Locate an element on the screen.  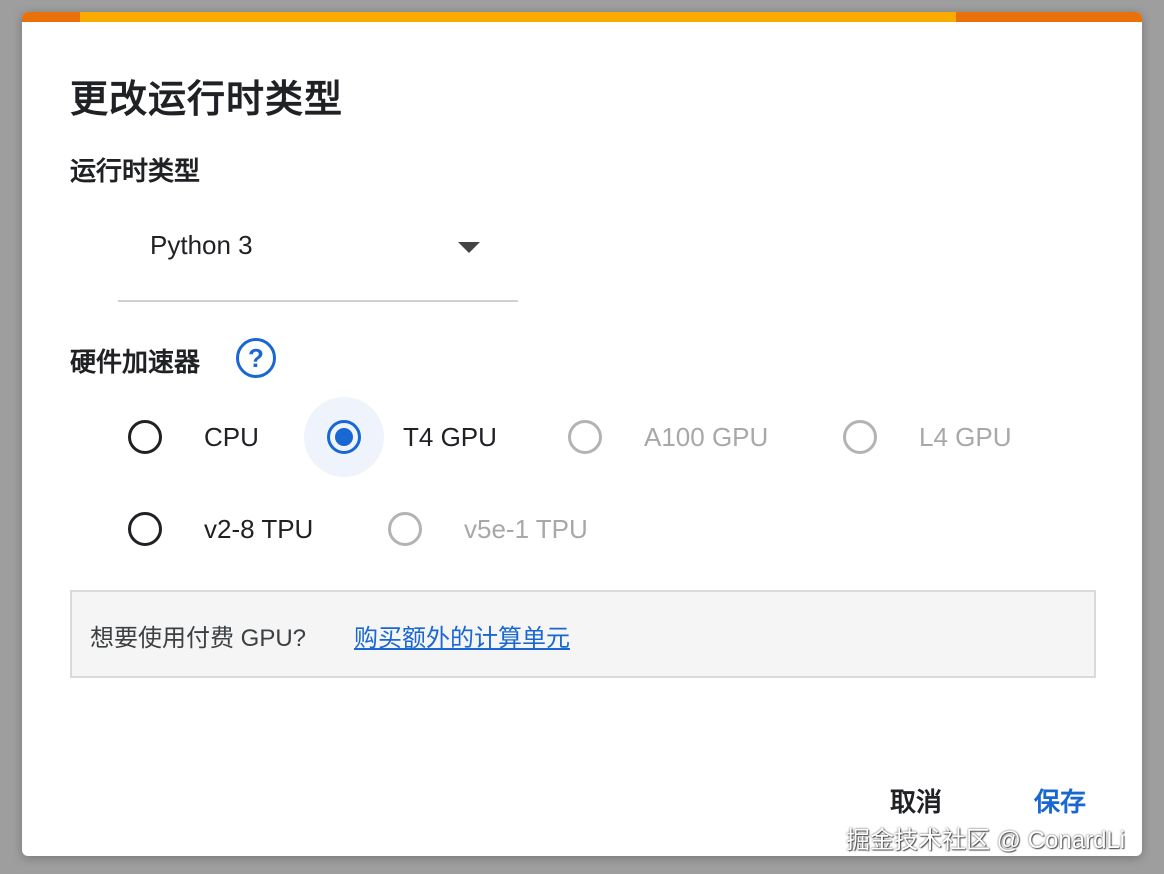
runtime-type-label: 运行时类型 is located at coordinates (135, 171).